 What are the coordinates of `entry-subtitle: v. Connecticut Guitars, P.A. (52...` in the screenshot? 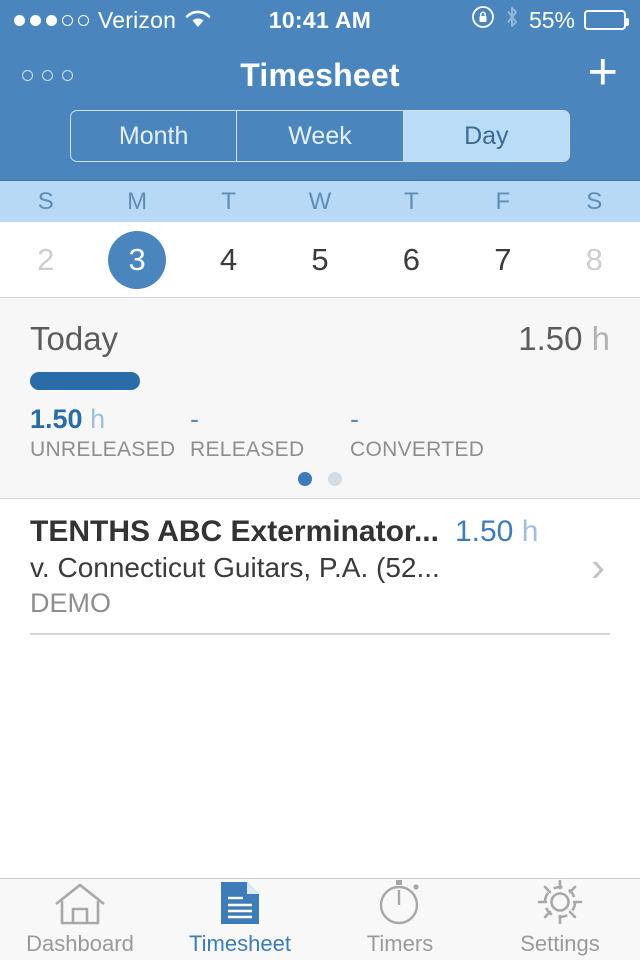 It's located at (235, 567).